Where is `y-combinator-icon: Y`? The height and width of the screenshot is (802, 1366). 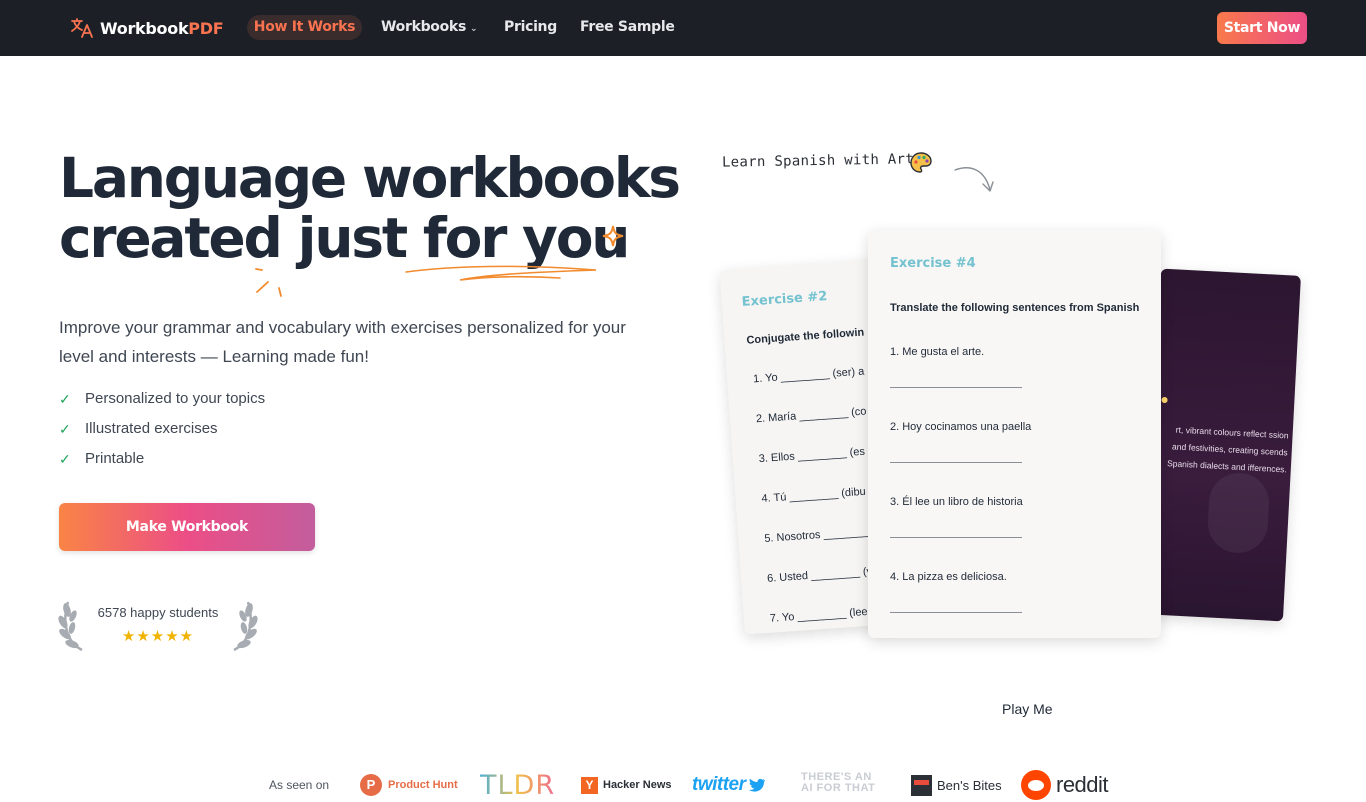 y-combinator-icon: Y is located at coordinates (589, 785).